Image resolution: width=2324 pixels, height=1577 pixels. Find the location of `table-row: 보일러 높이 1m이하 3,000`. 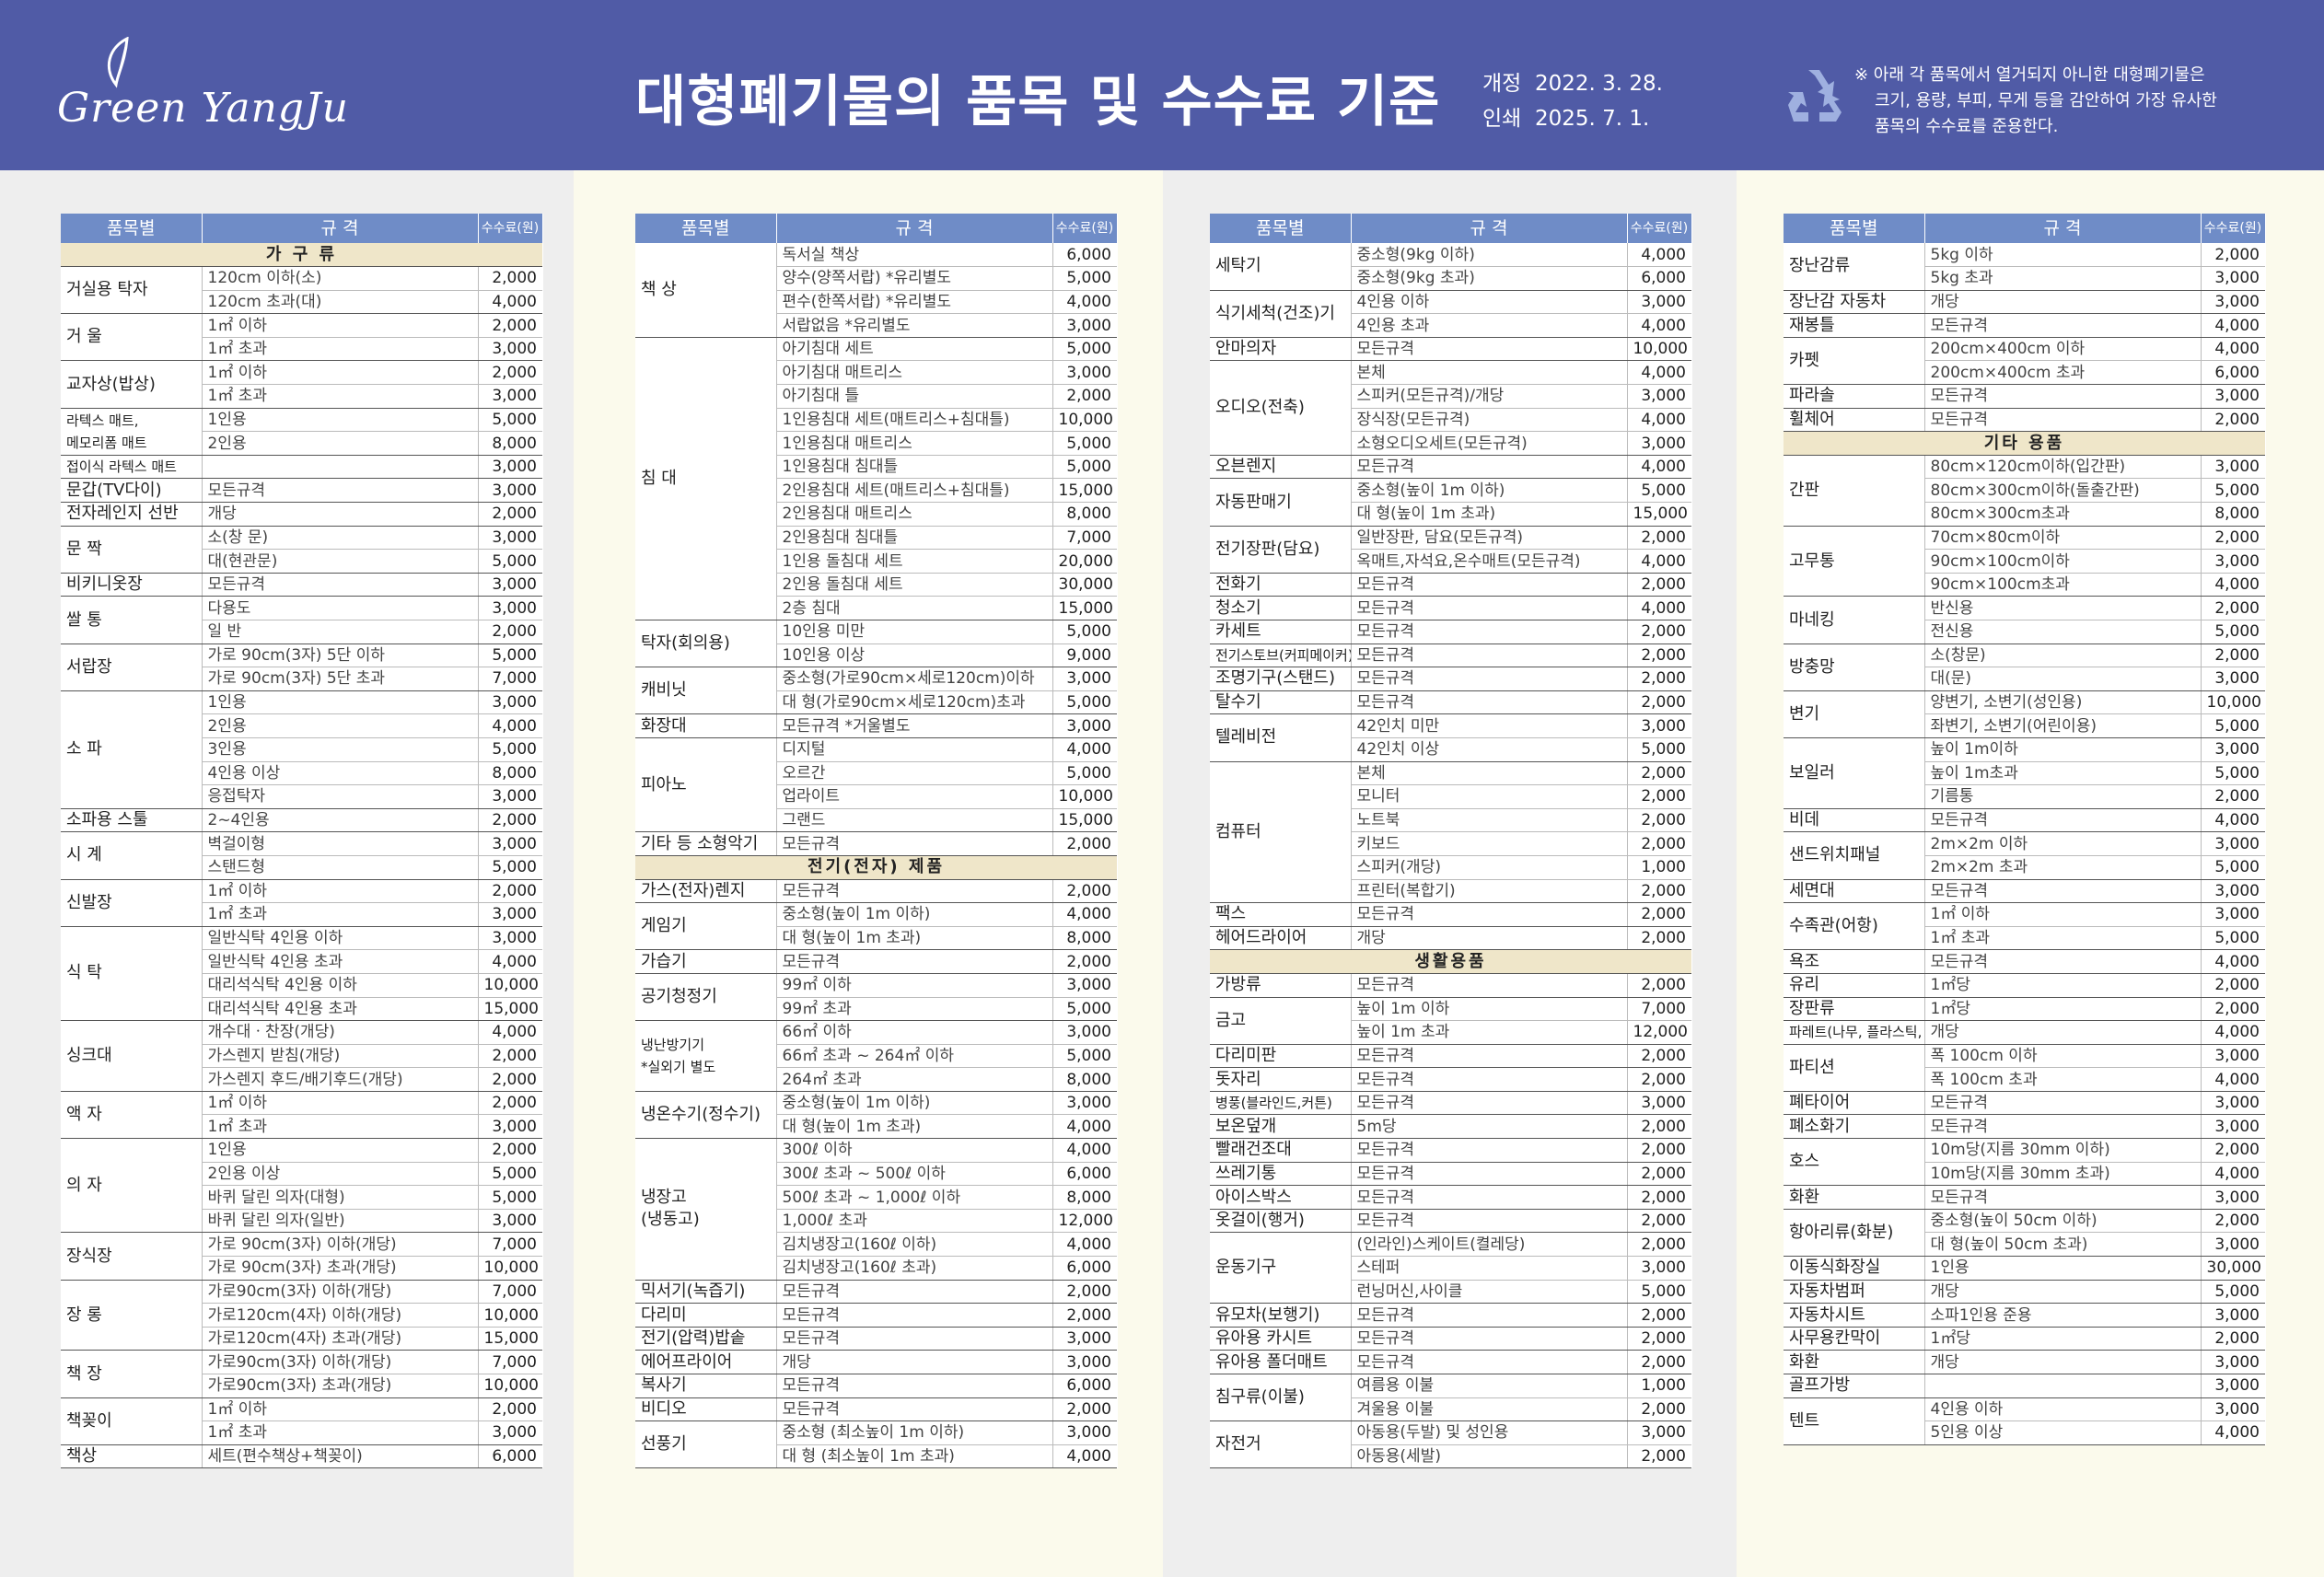

table-row: 보일러 높이 1m이하 3,000 is located at coordinates (2024, 773).